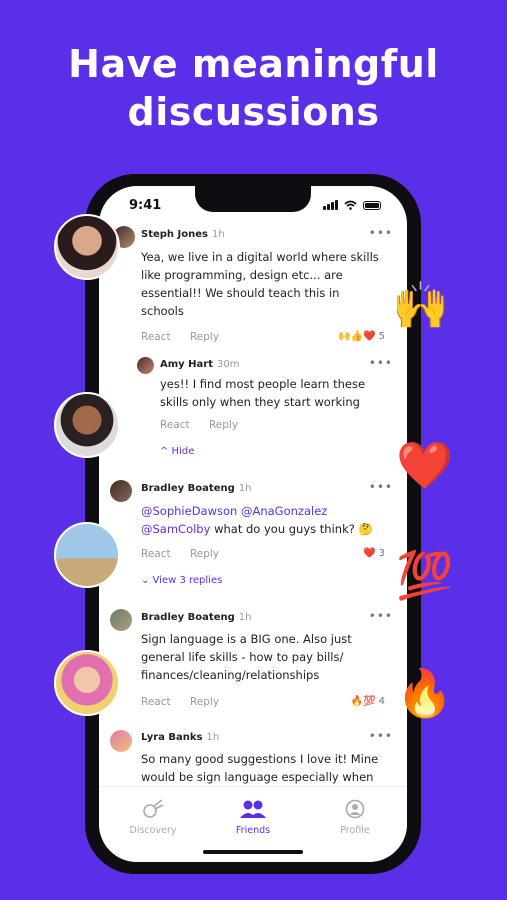 The image size is (507, 900). What do you see at coordinates (374, 553) in the screenshot?
I see `reaction-summary: ❤️ 3` at bounding box center [374, 553].